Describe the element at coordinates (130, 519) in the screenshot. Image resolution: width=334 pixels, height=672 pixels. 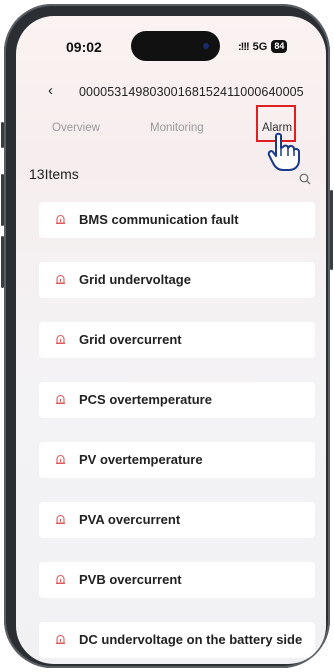
I see `alarm-label: PVA overcurrent` at that location.